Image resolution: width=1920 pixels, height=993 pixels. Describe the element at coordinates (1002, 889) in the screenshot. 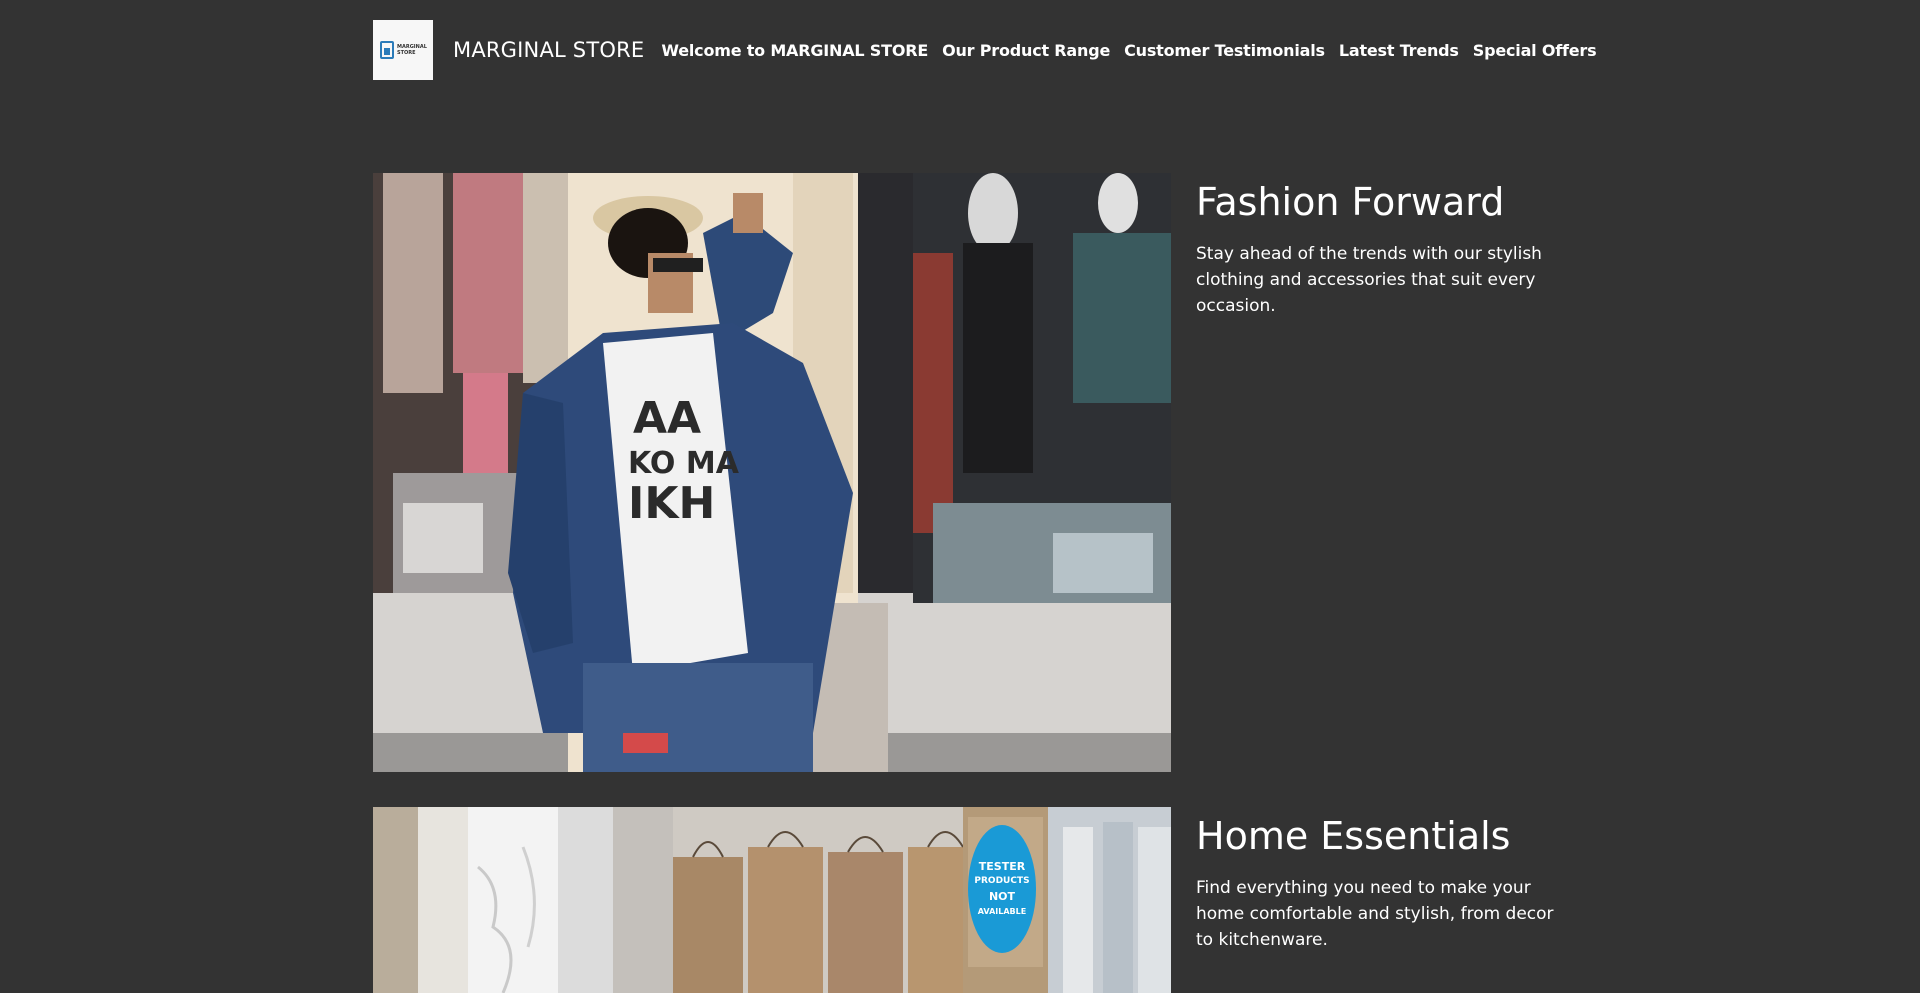

I see `tester-sign: TESTER PRODUCTS NOT AVAILABLE` at that location.